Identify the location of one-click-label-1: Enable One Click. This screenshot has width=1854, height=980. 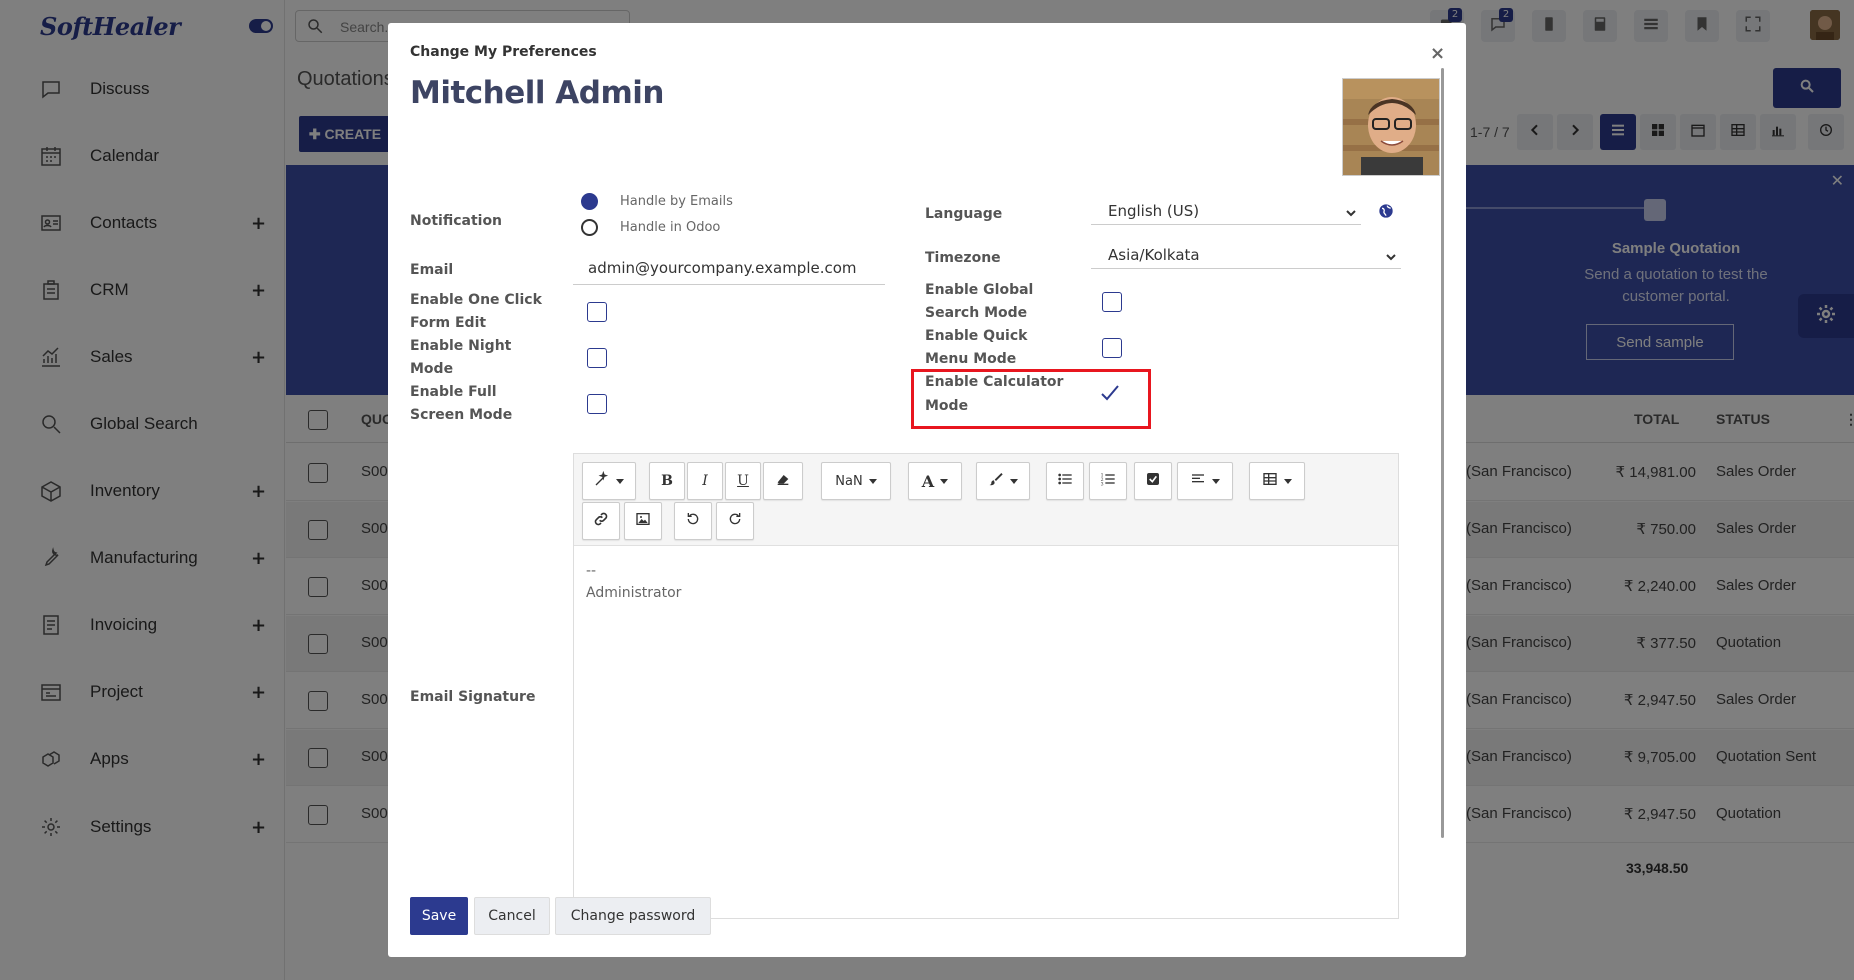
(476, 300).